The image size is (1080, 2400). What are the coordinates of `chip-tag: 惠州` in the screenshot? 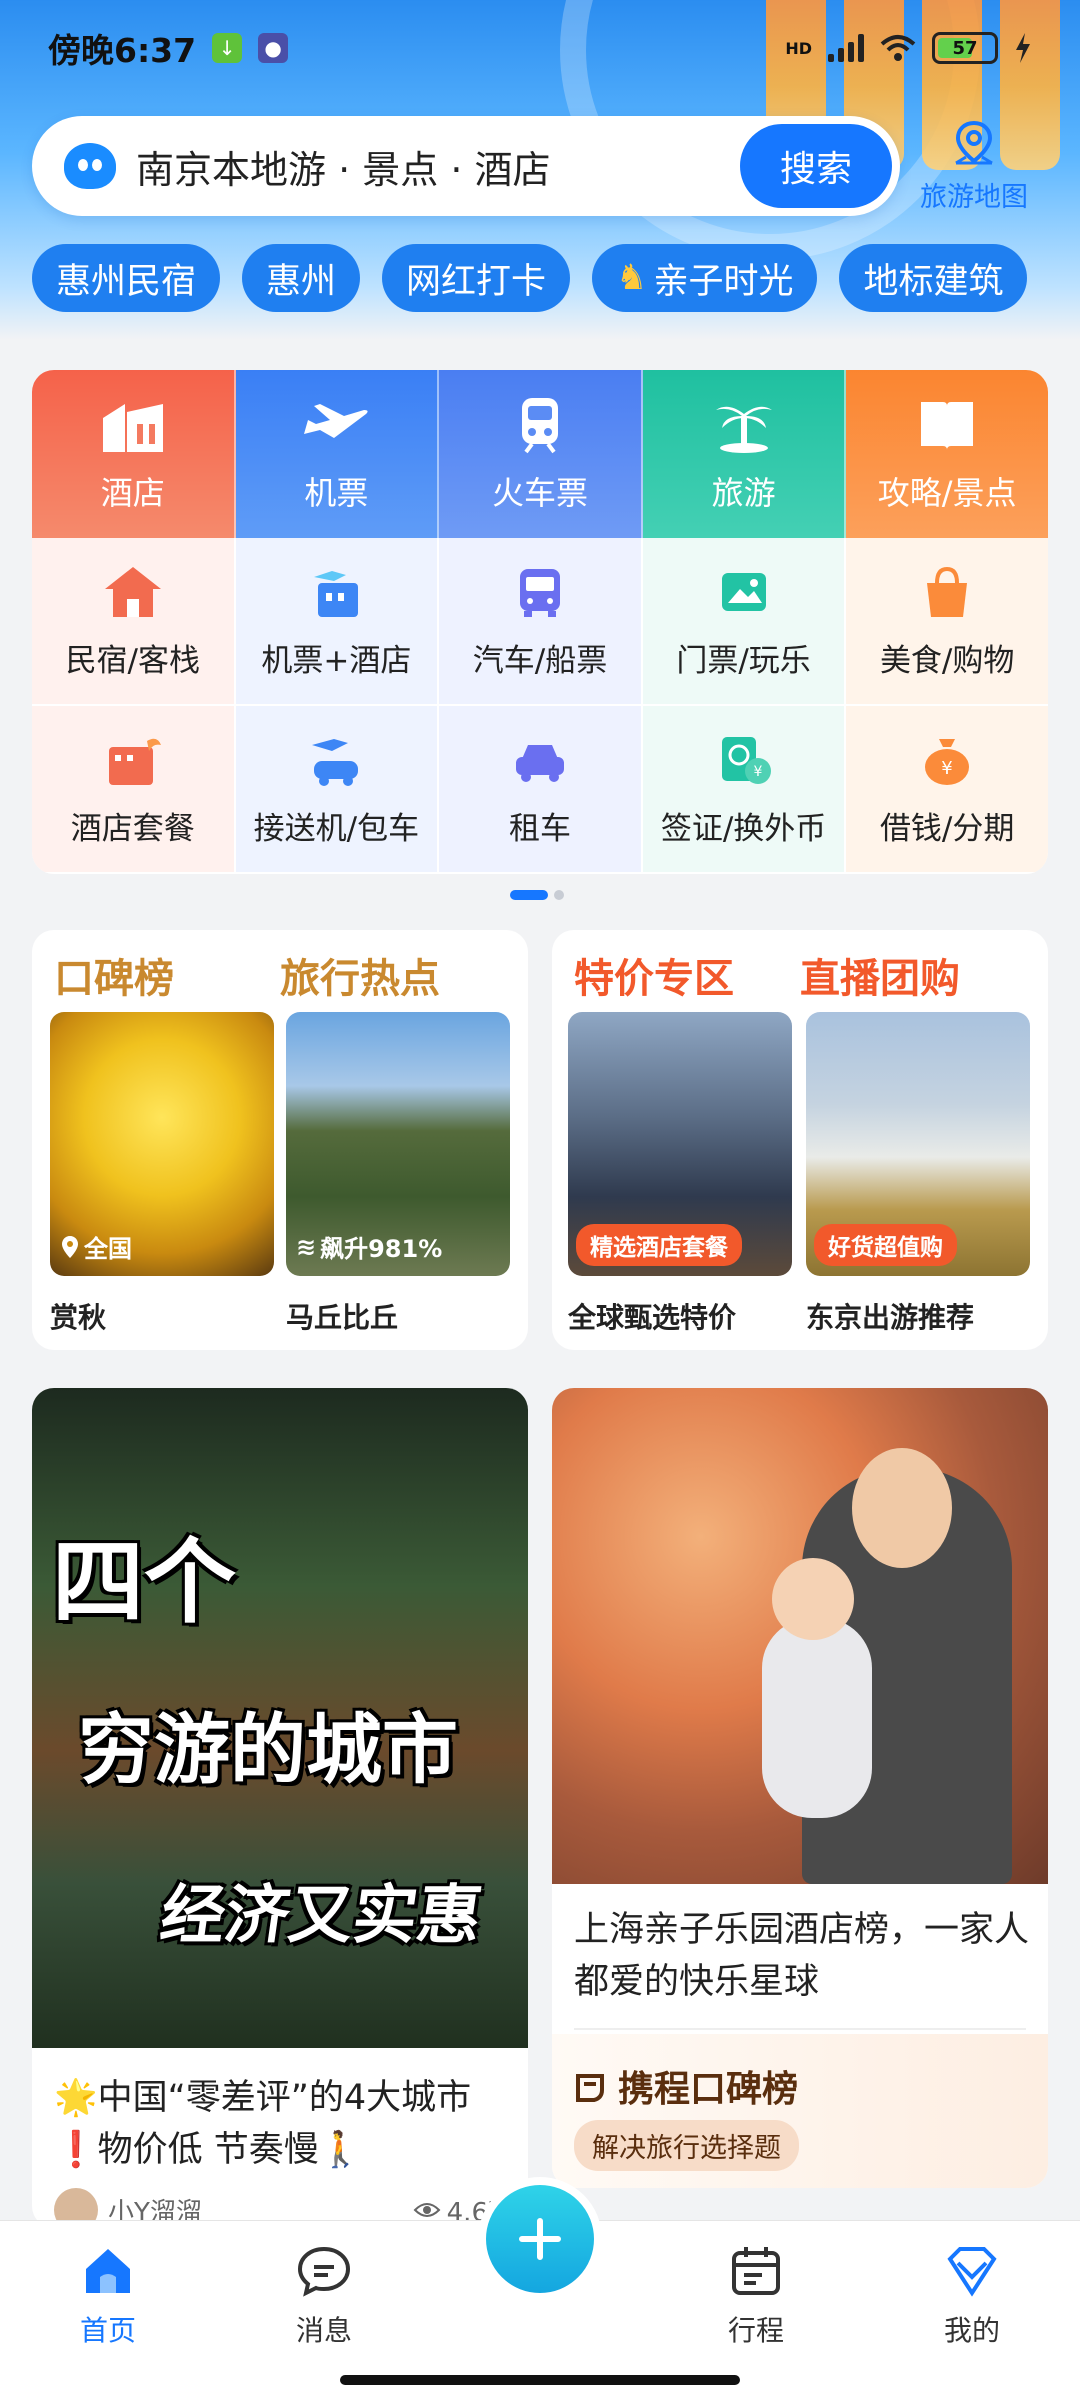 It's located at (301, 278).